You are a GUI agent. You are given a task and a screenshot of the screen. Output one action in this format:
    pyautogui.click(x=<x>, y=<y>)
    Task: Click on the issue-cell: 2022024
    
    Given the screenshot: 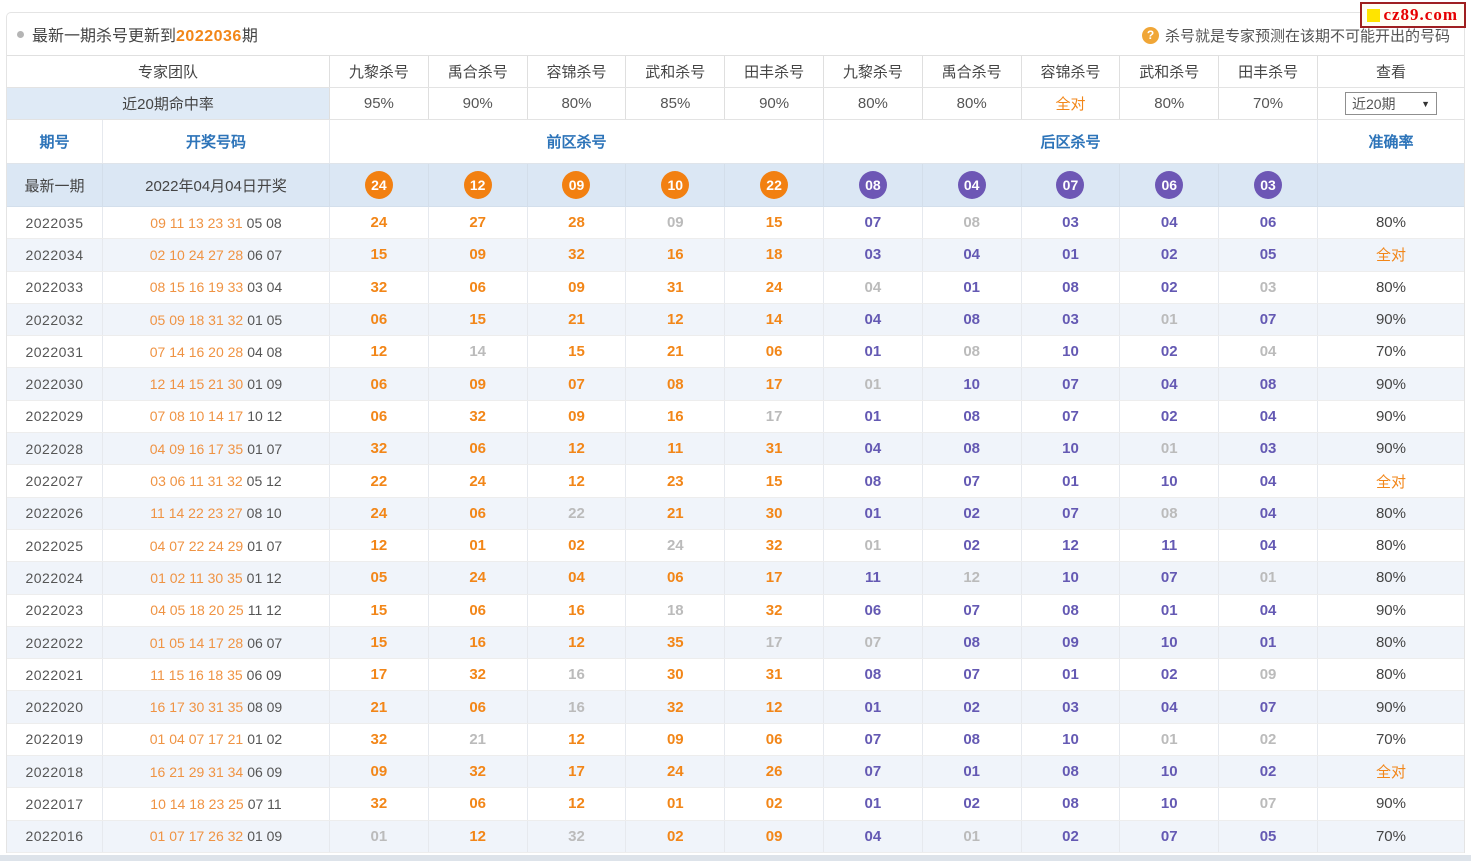 What is the action you would take?
    pyautogui.click(x=54, y=577)
    